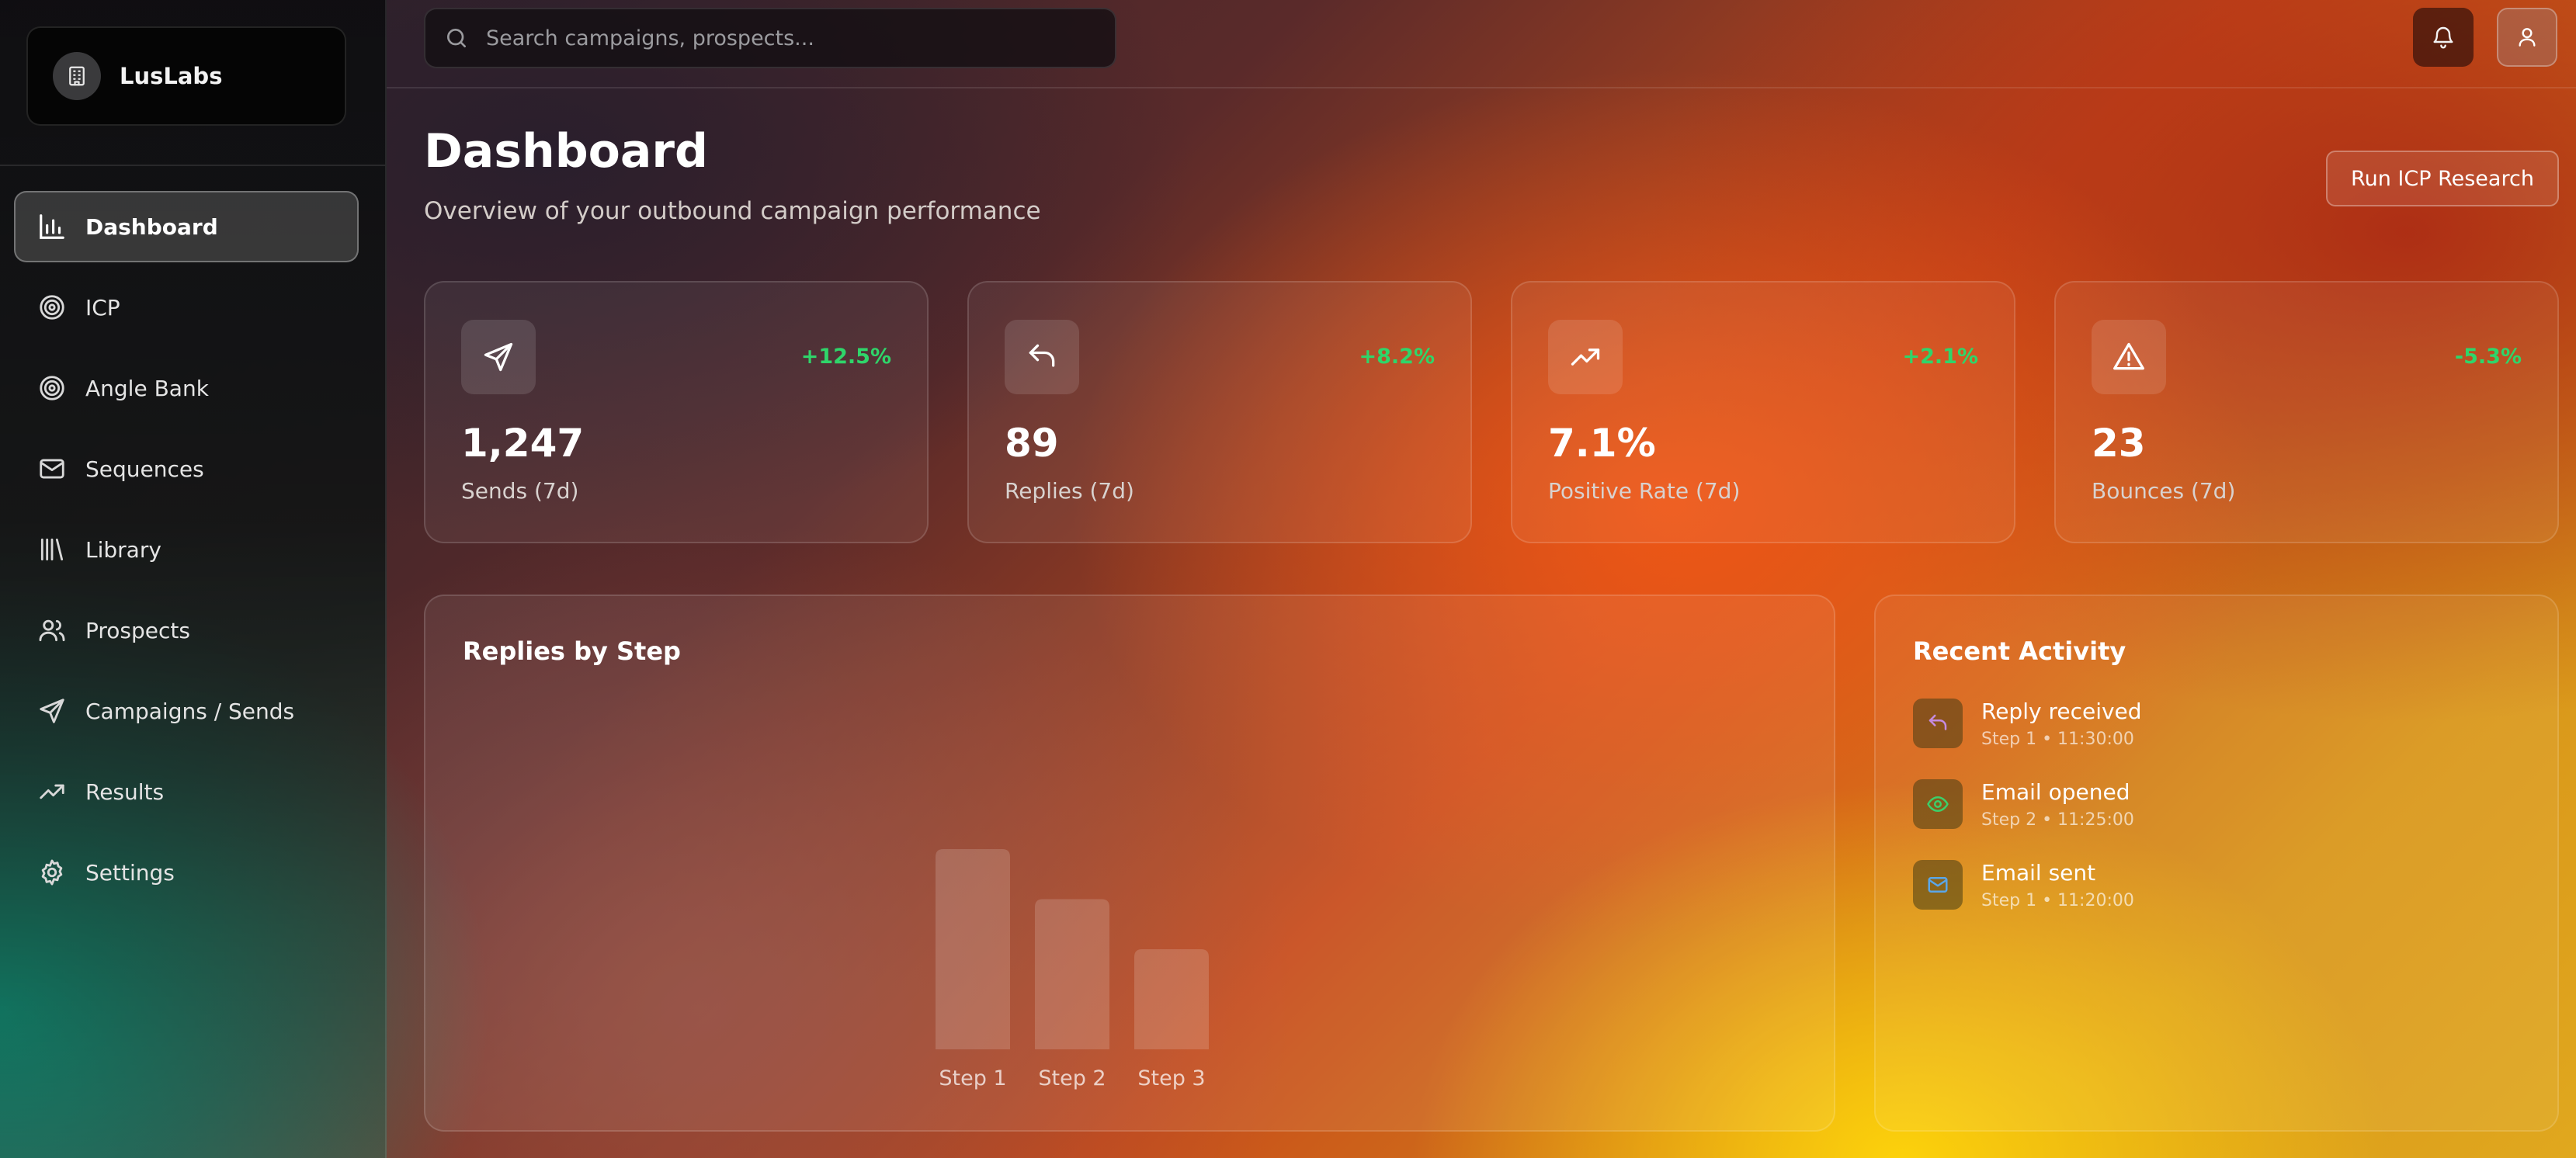  Describe the element at coordinates (151, 226) in the screenshot. I see `sidebar-item-label: Dashboard` at that location.